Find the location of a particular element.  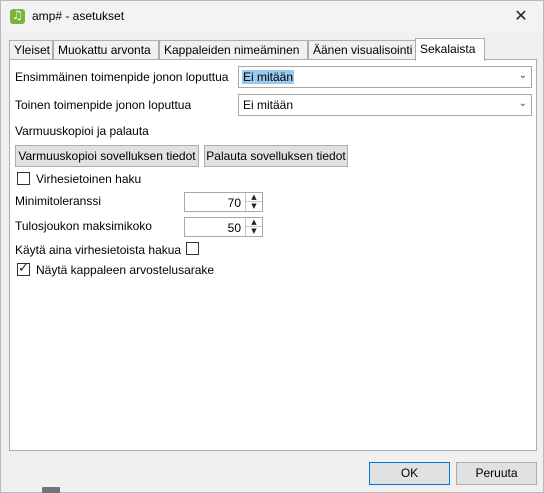

background-window-fragment is located at coordinates (51, 490).